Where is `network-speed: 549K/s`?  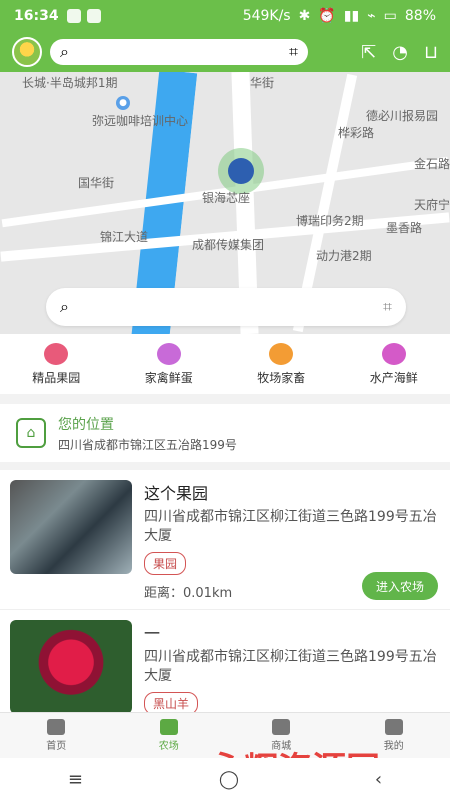
network-speed: 549K/s is located at coordinates (266, 16).